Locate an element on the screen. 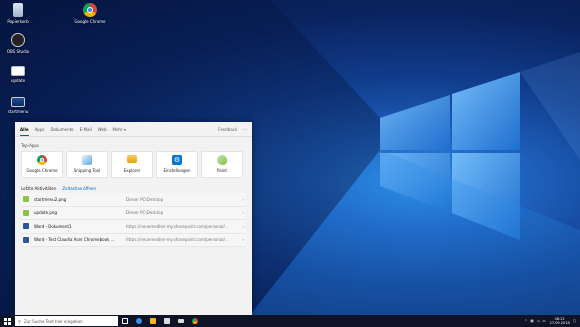 This screenshot has height=327, width=580. recent-item: update.png Dieser PC\Desktop › is located at coordinates (133, 213).